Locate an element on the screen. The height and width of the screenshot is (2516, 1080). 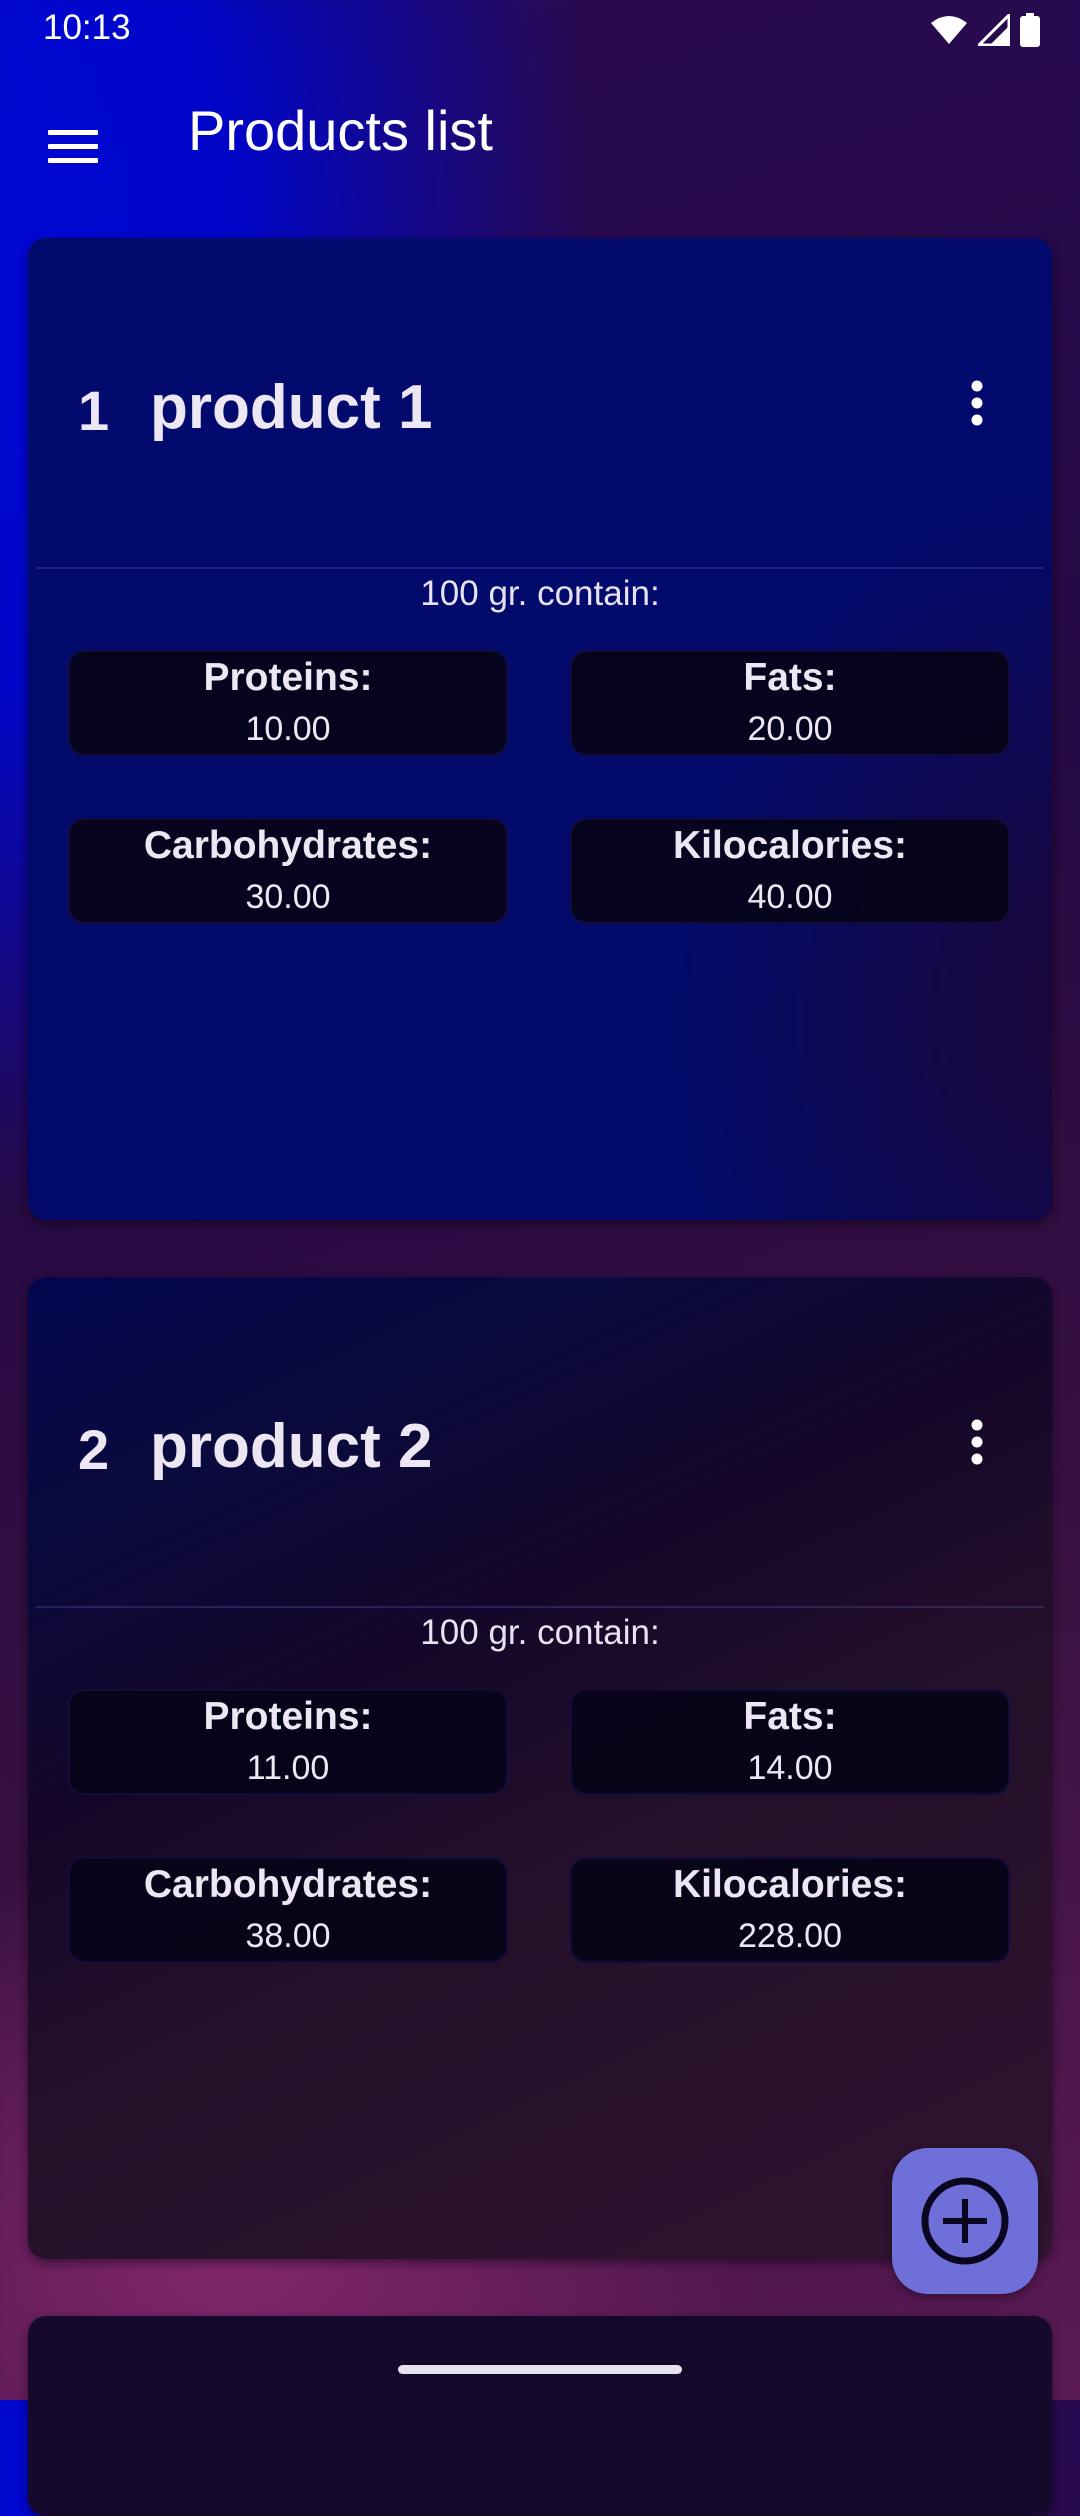
add-product-button is located at coordinates (965, 2221).